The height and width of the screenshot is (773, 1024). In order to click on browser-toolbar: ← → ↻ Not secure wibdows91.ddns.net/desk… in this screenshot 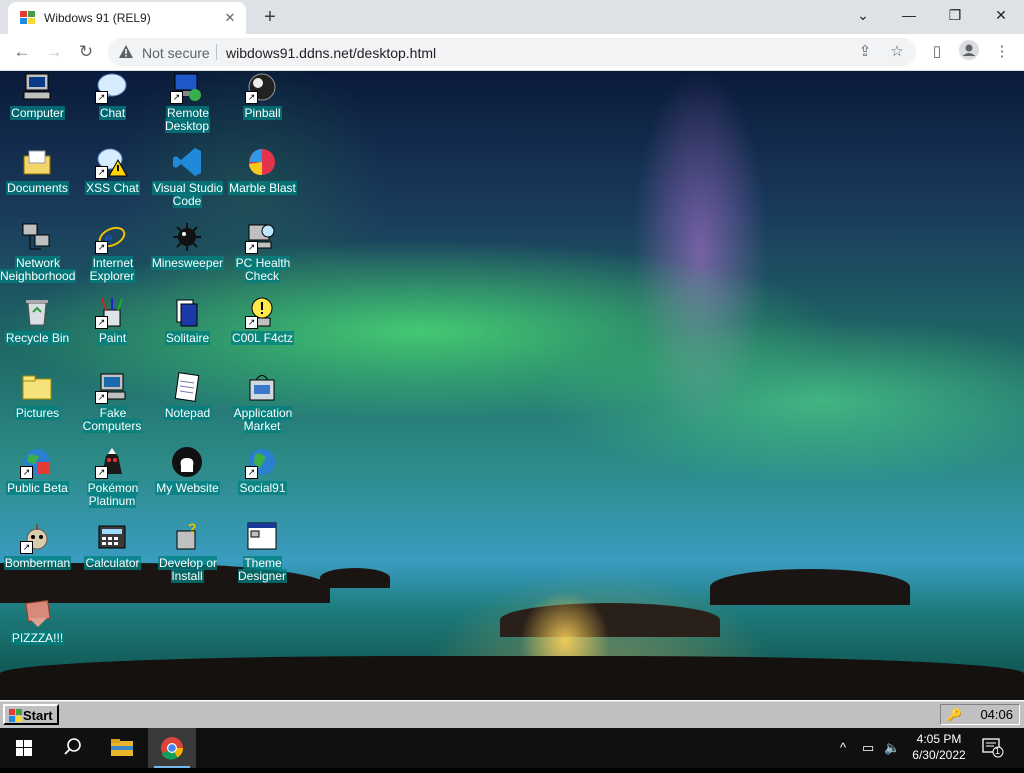, I will do `click(512, 52)`.